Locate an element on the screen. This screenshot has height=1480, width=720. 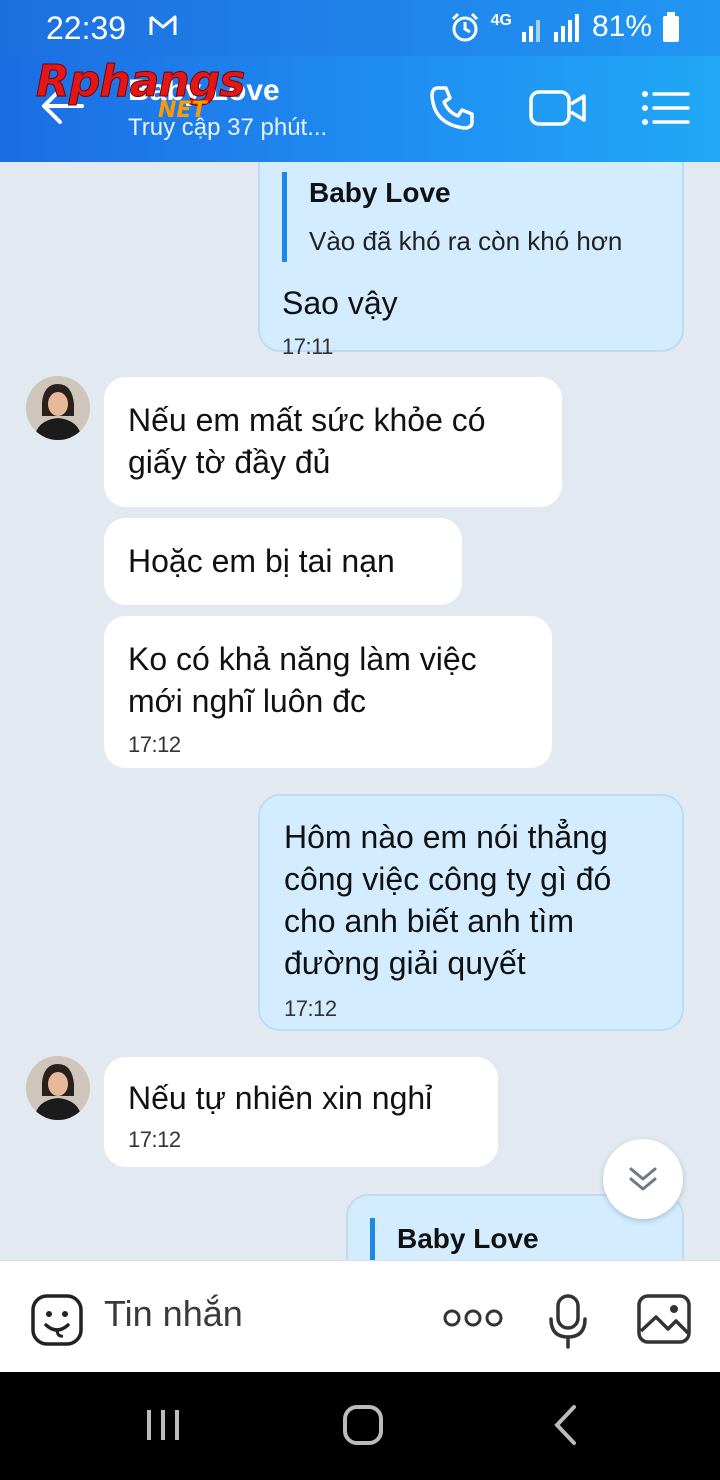
message-text-line: đường giải quyết is located at coordinates (405, 963).